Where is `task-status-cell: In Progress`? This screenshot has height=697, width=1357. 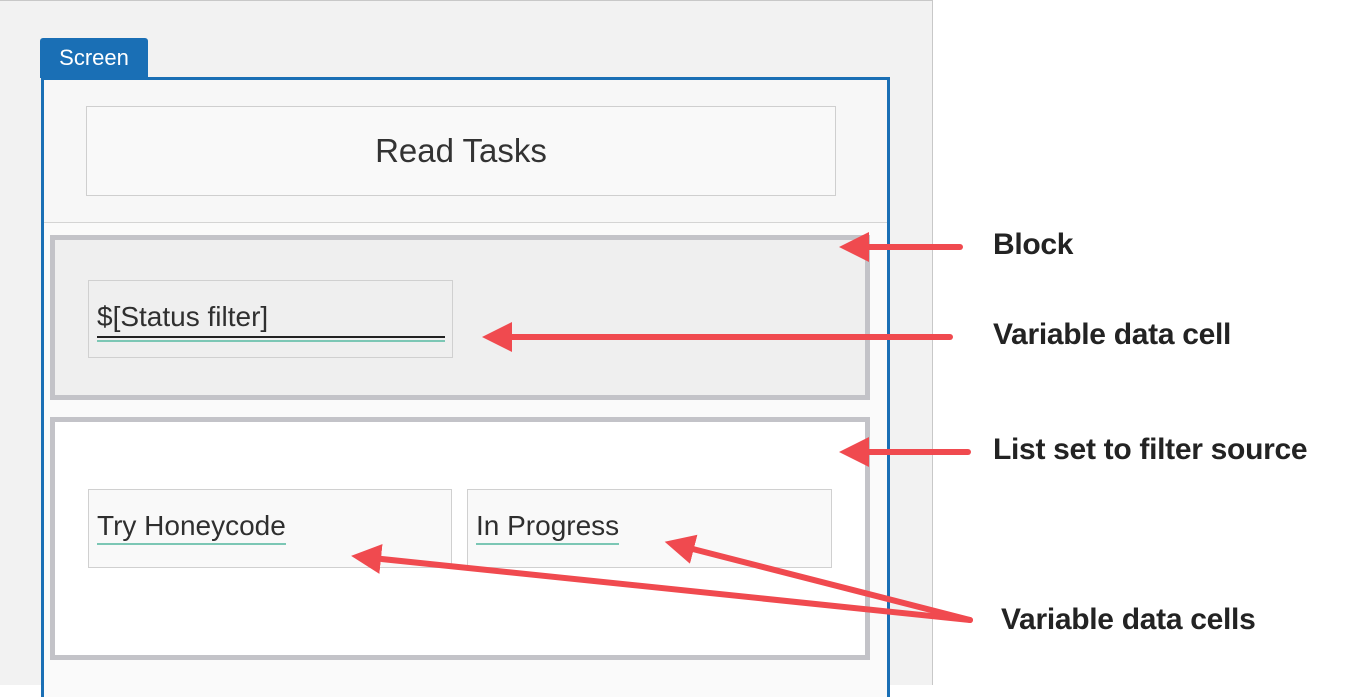 task-status-cell: In Progress is located at coordinates (649, 528).